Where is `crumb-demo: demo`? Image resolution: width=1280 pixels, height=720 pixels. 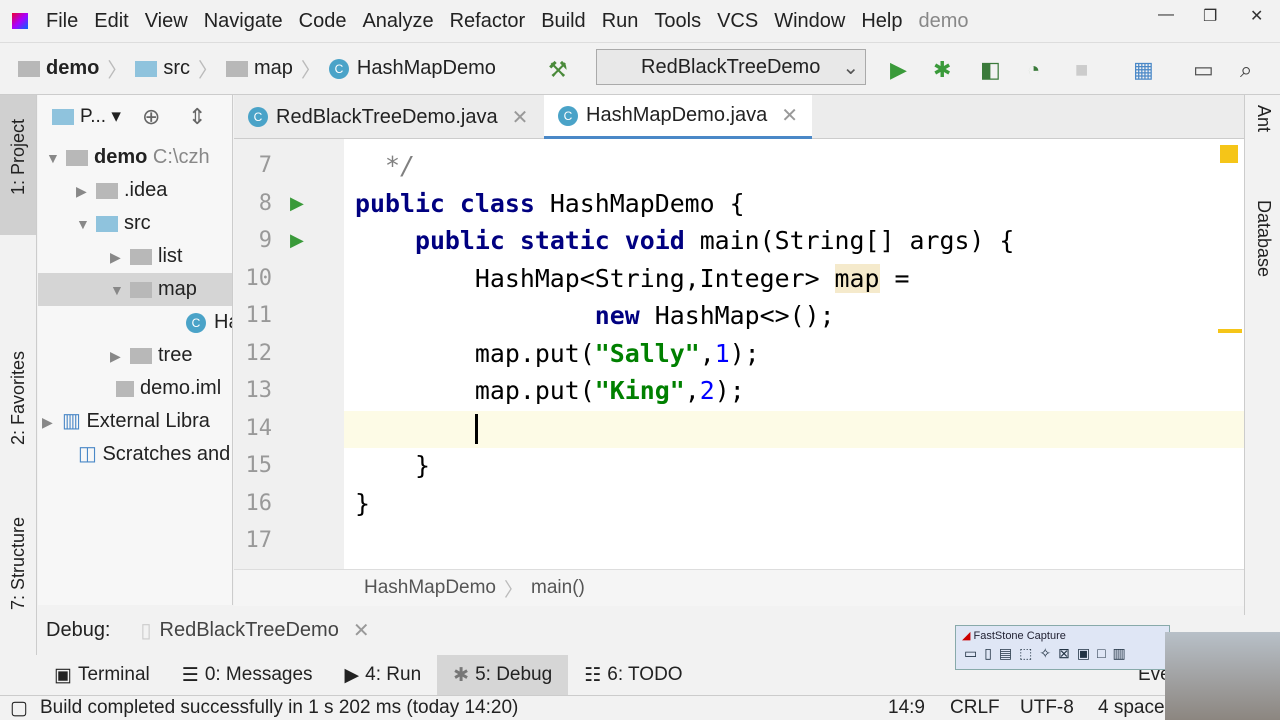
crumb-demo: demo is located at coordinates (72, 68).